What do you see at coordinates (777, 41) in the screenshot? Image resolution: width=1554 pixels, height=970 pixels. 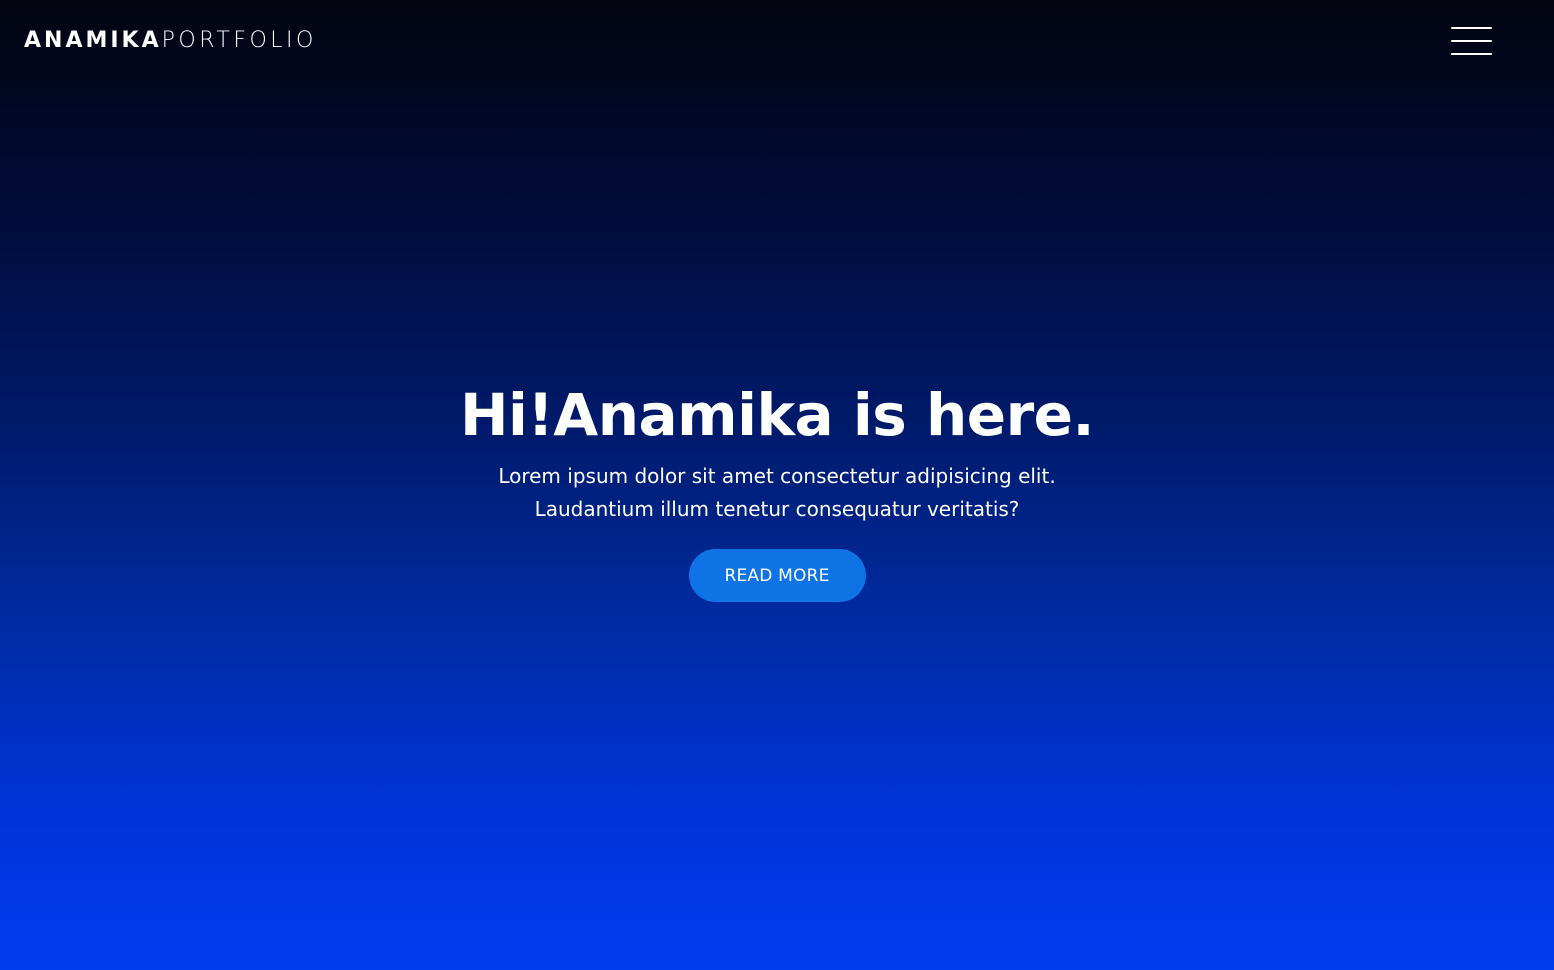 I see `site-header: ANAMIKAPORTFOLIO` at bounding box center [777, 41].